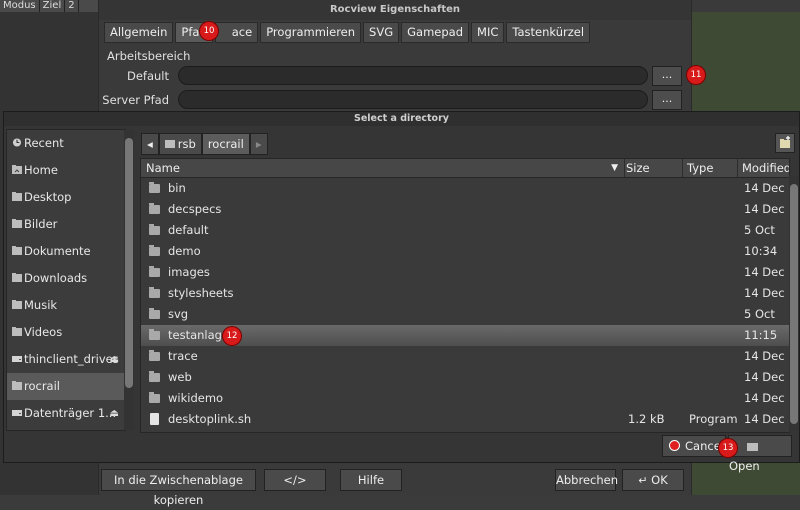 The height and width of the screenshot is (510, 800). What do you see at coordinates (295, 480) in the screenshot?
I see `code-button: </>` at bounding box center [295, 480].